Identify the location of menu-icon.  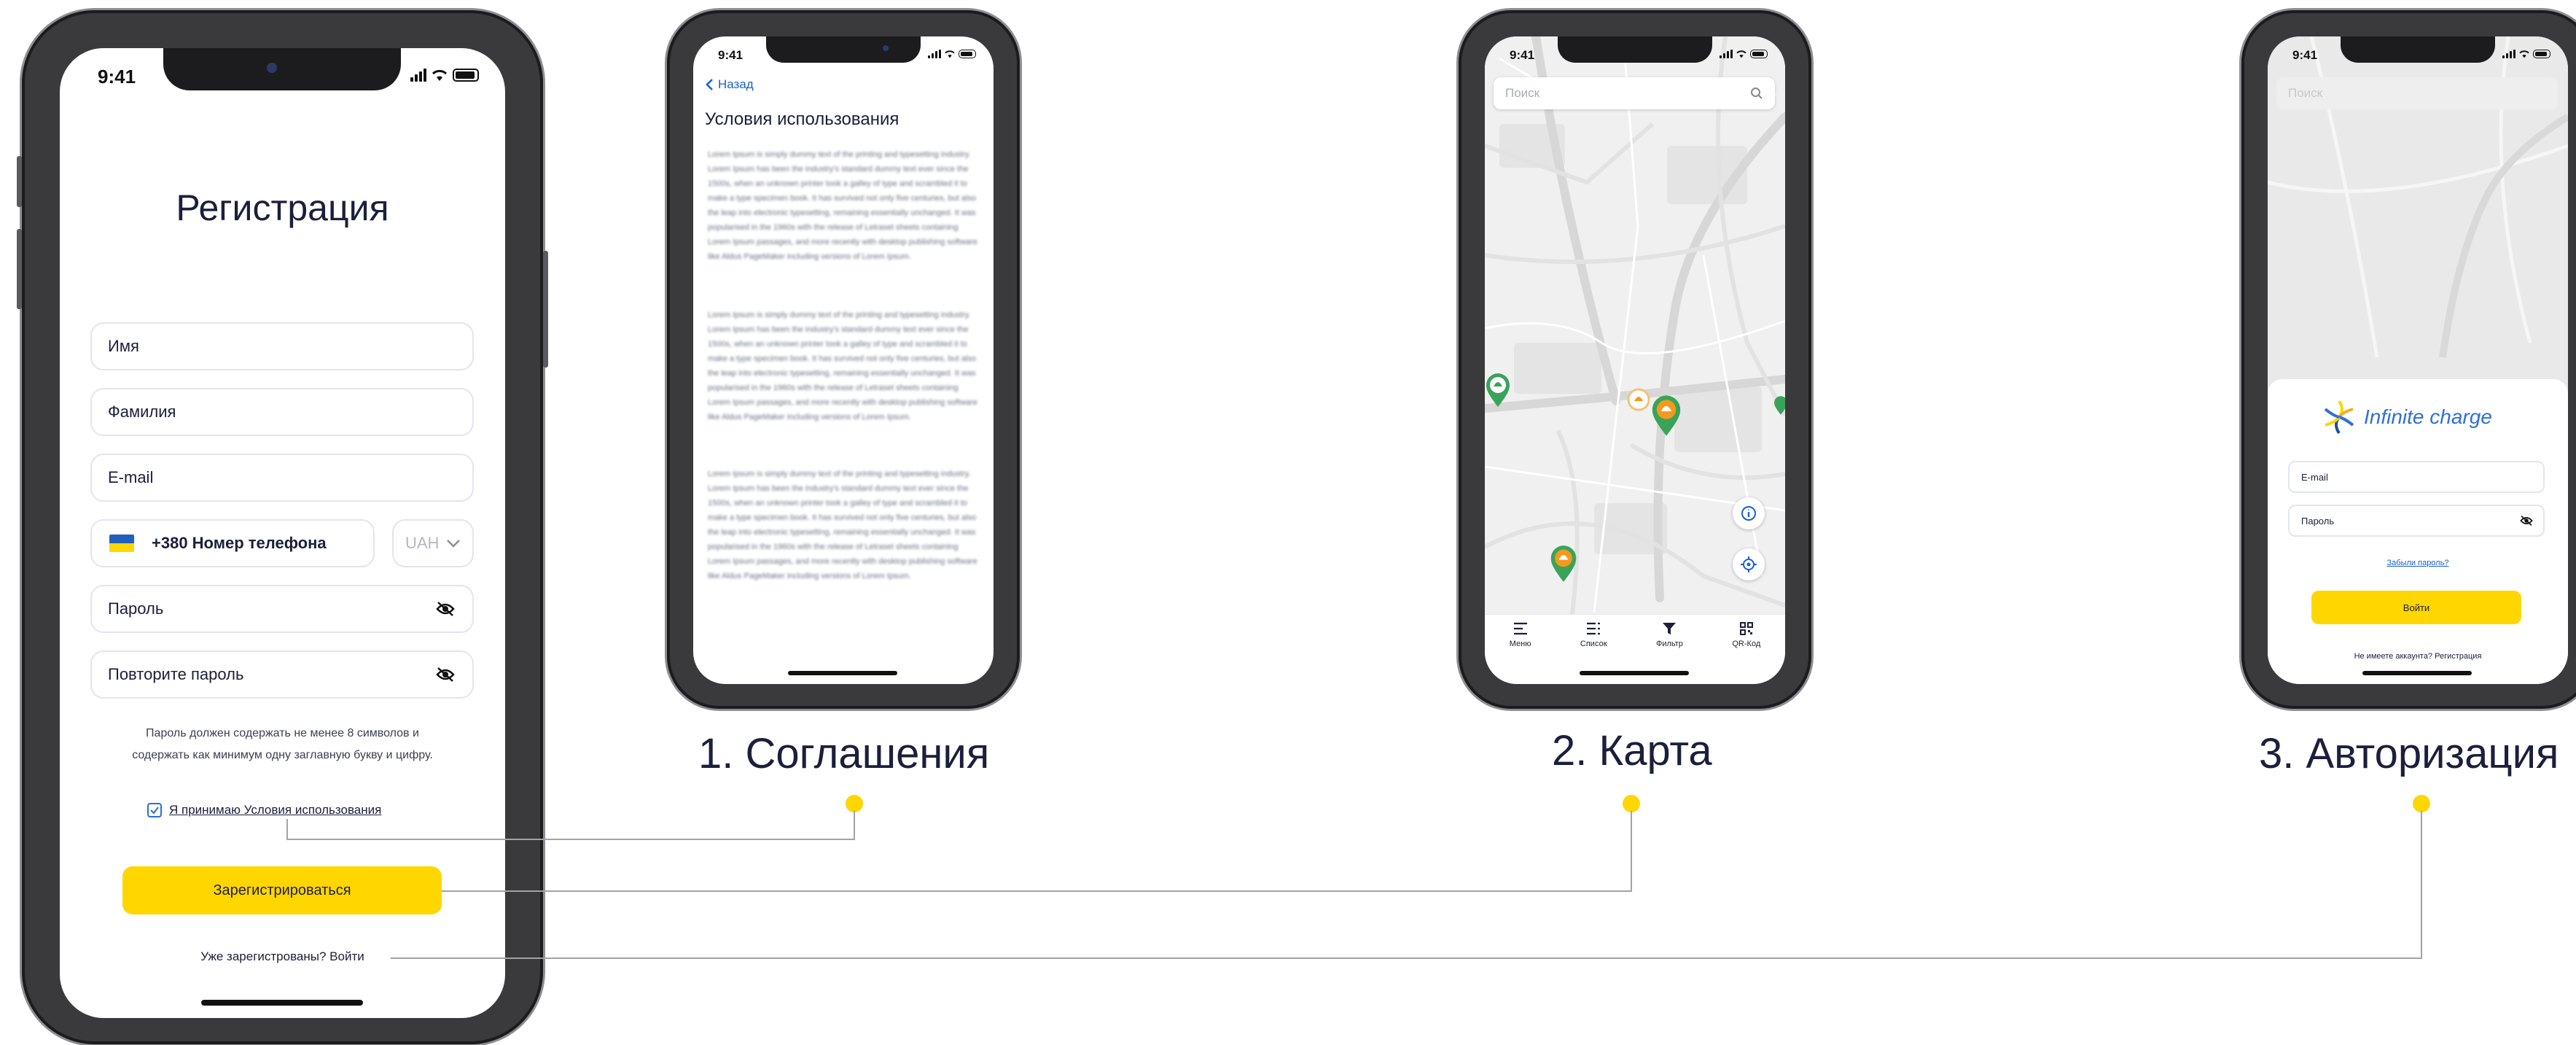
(1520, 628).